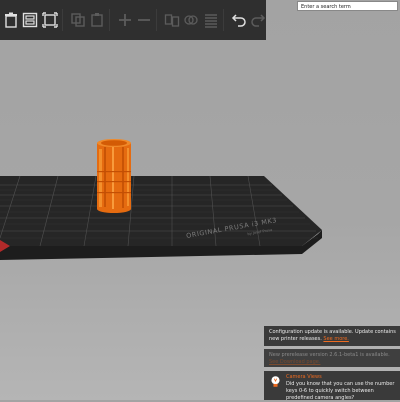  What do you see at coordinates (49, 20) in the screenshot?
I see `arrange-icon` at bounding box center [49, 20].